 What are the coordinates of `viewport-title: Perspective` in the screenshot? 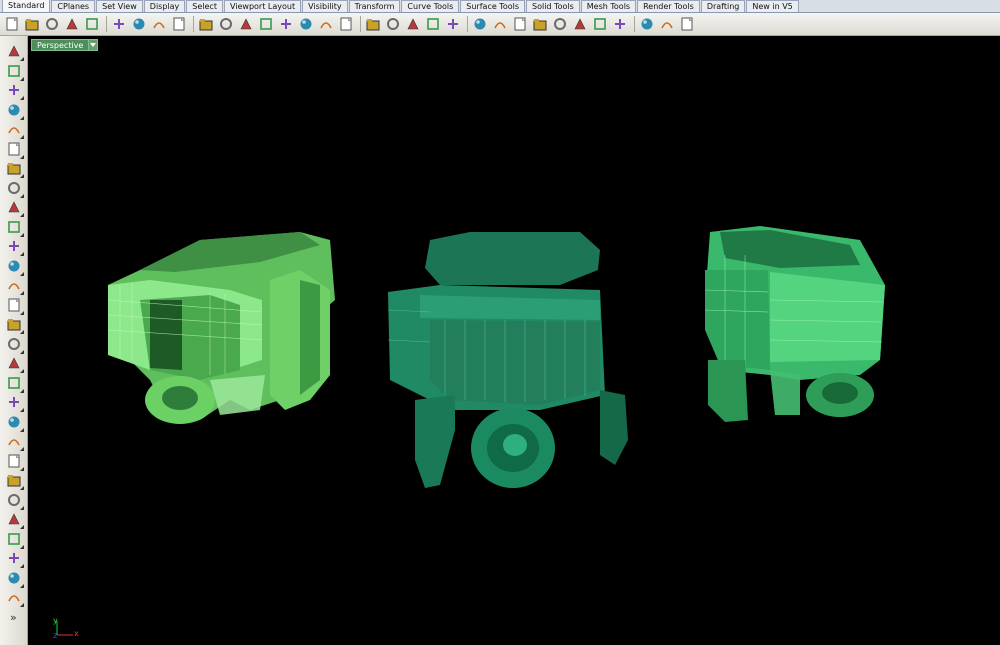 It's located at (60, 45).